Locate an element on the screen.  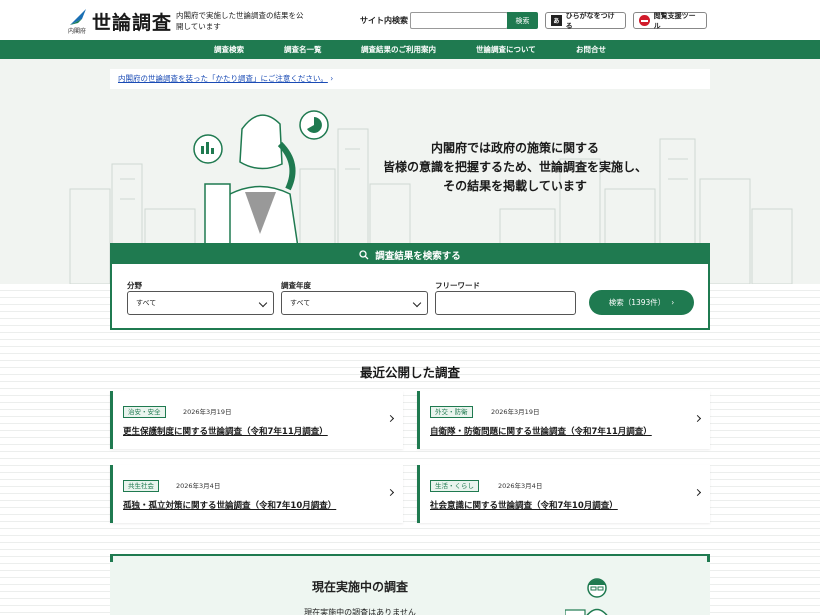
man-illustration is located at coordinates (586, 596).